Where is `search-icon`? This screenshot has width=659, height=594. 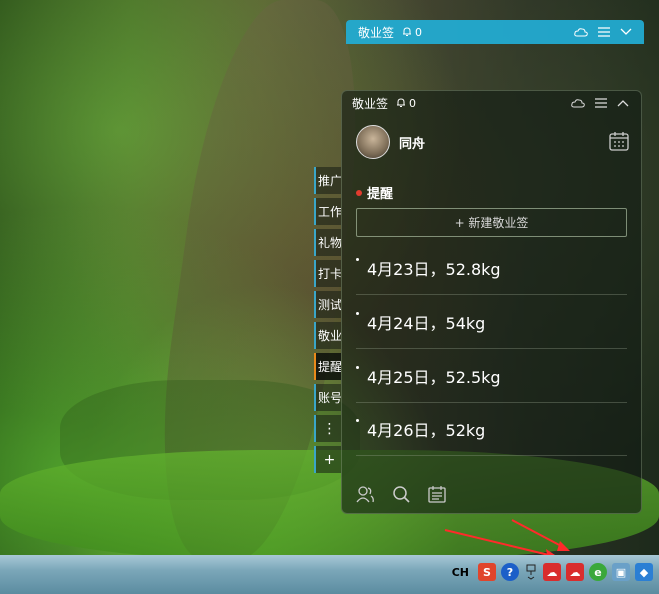 search-icon is located at coordinates (401, 494).